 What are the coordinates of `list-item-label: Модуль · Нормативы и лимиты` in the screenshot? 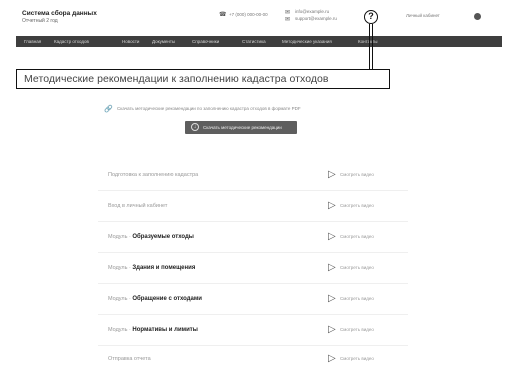 It's located at (153, 330).